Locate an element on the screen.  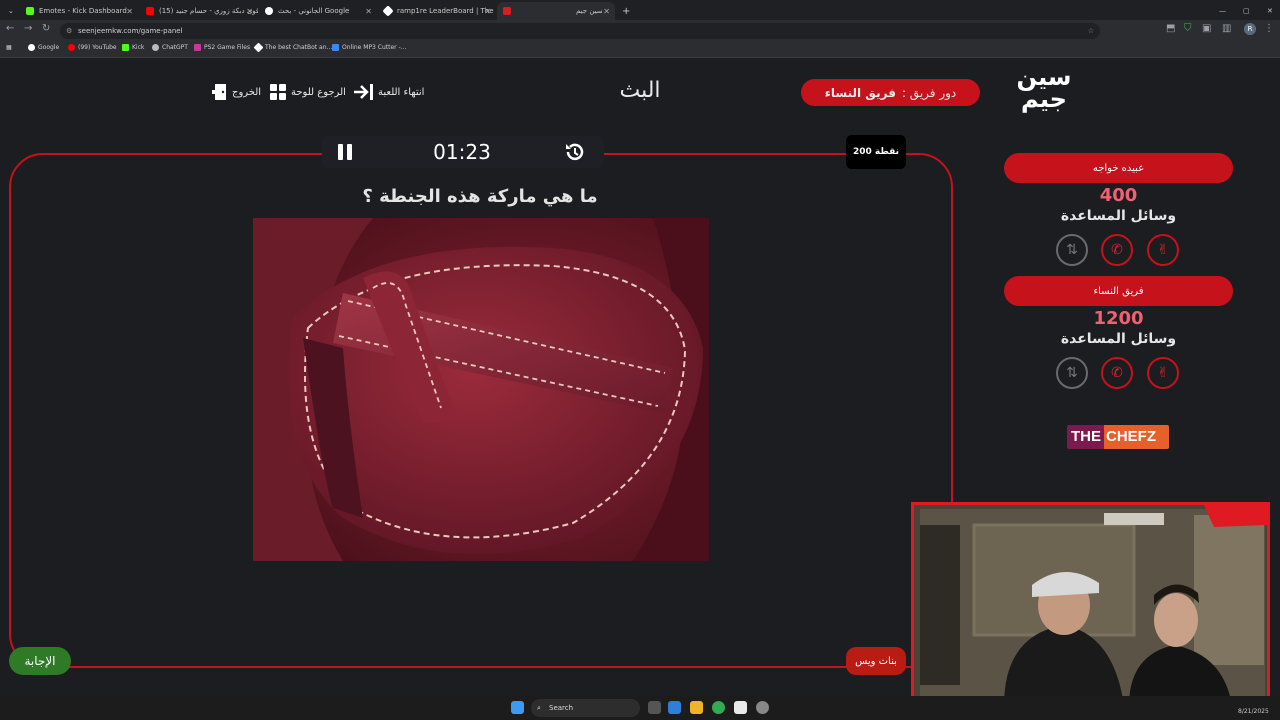
profile-avatar: R is located at coordinates (1250, 29).